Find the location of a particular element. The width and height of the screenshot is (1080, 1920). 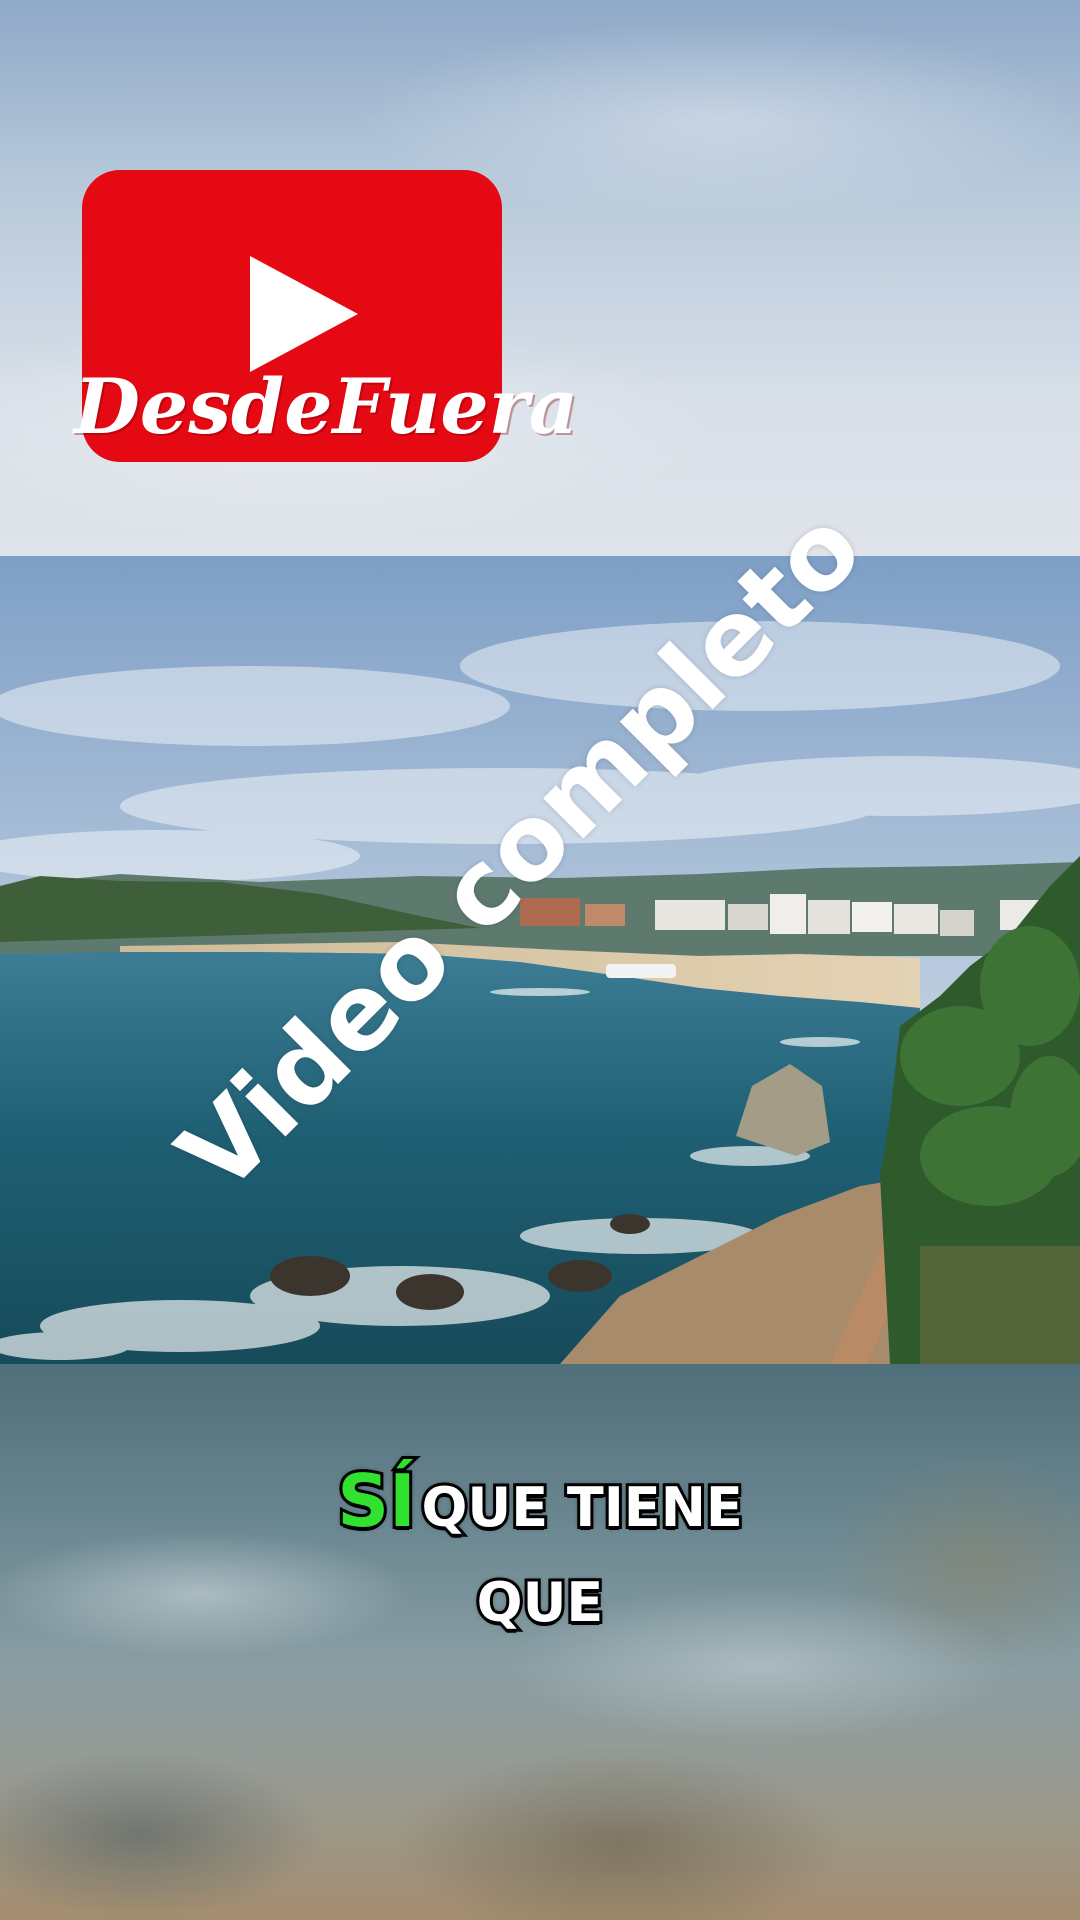

subtitle-caption: SÍ QUE TIENE QUE is located at coordinates (540, 1557).